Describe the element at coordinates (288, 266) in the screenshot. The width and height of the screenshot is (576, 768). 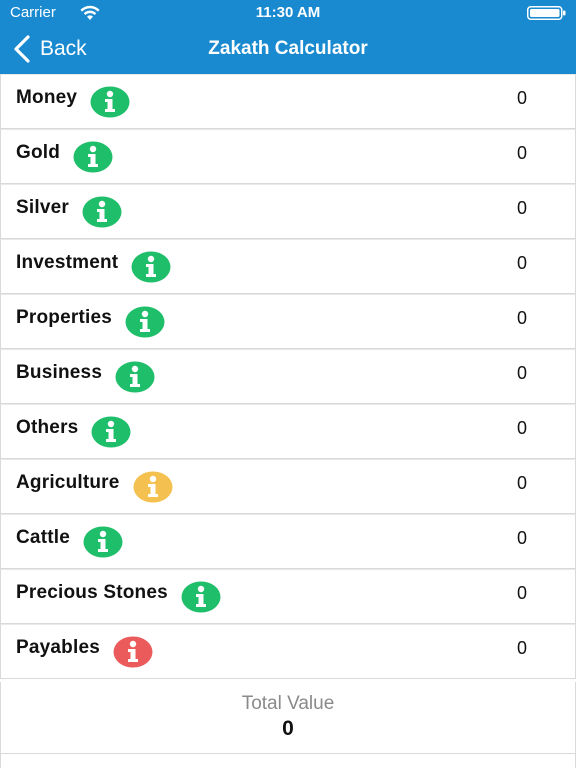
I see `list-item: Investment 0` at that location.